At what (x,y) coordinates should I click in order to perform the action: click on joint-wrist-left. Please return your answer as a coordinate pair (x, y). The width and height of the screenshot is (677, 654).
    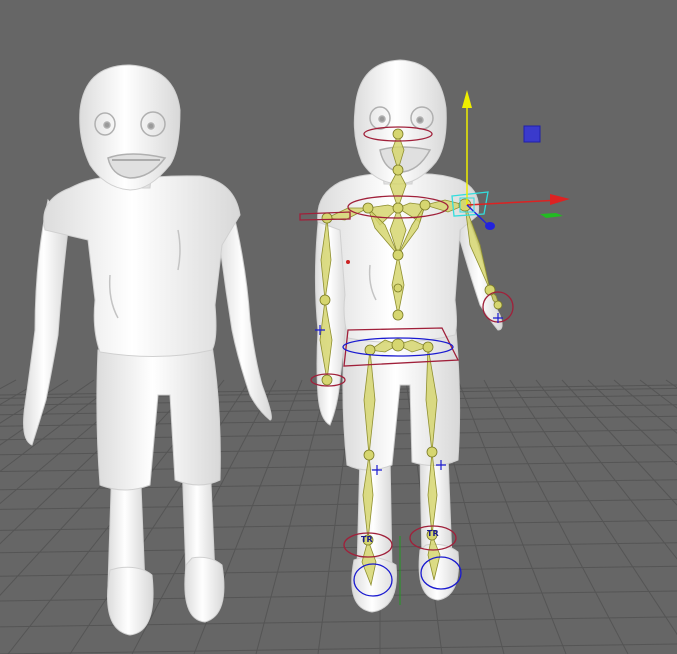
    Looking at the image, I should click on (327, 380).